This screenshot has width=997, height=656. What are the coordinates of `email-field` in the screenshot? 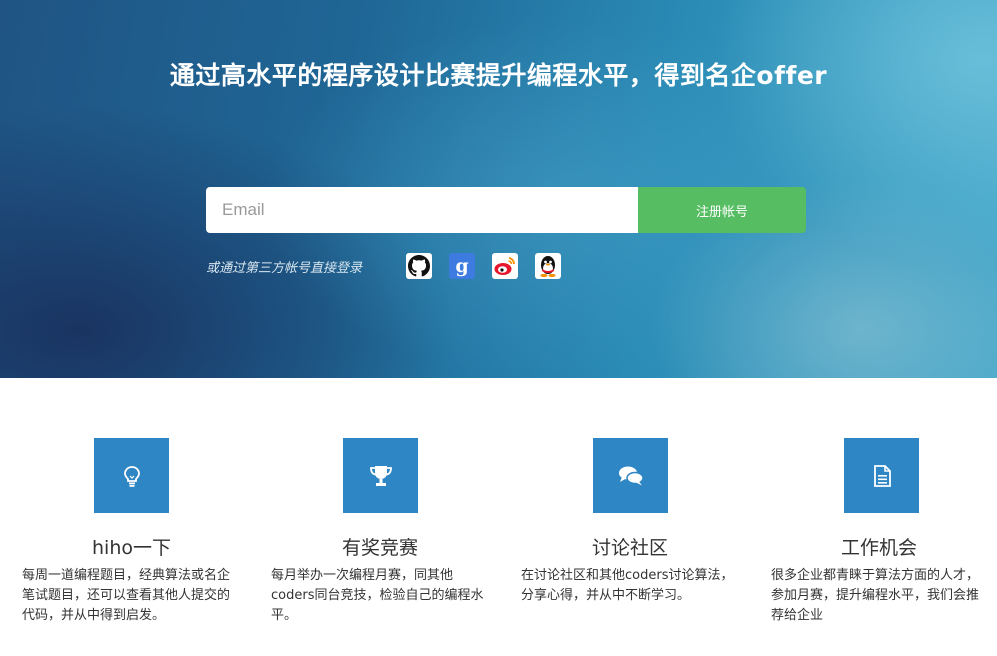 It's located at (422, 210).